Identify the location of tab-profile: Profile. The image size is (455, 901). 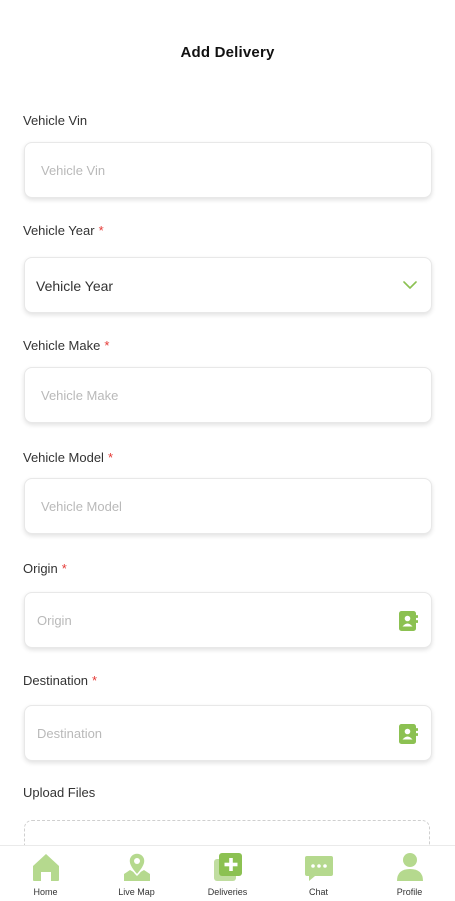
(409, 873).